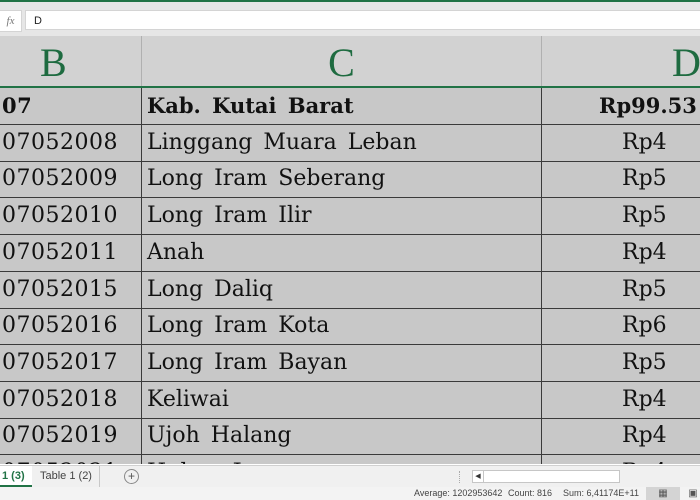 This screenshot has width=700, height=500. Describe the element at coordinates (71, 399) in the screenshot. I see `cell-code: 07052018` at that location.